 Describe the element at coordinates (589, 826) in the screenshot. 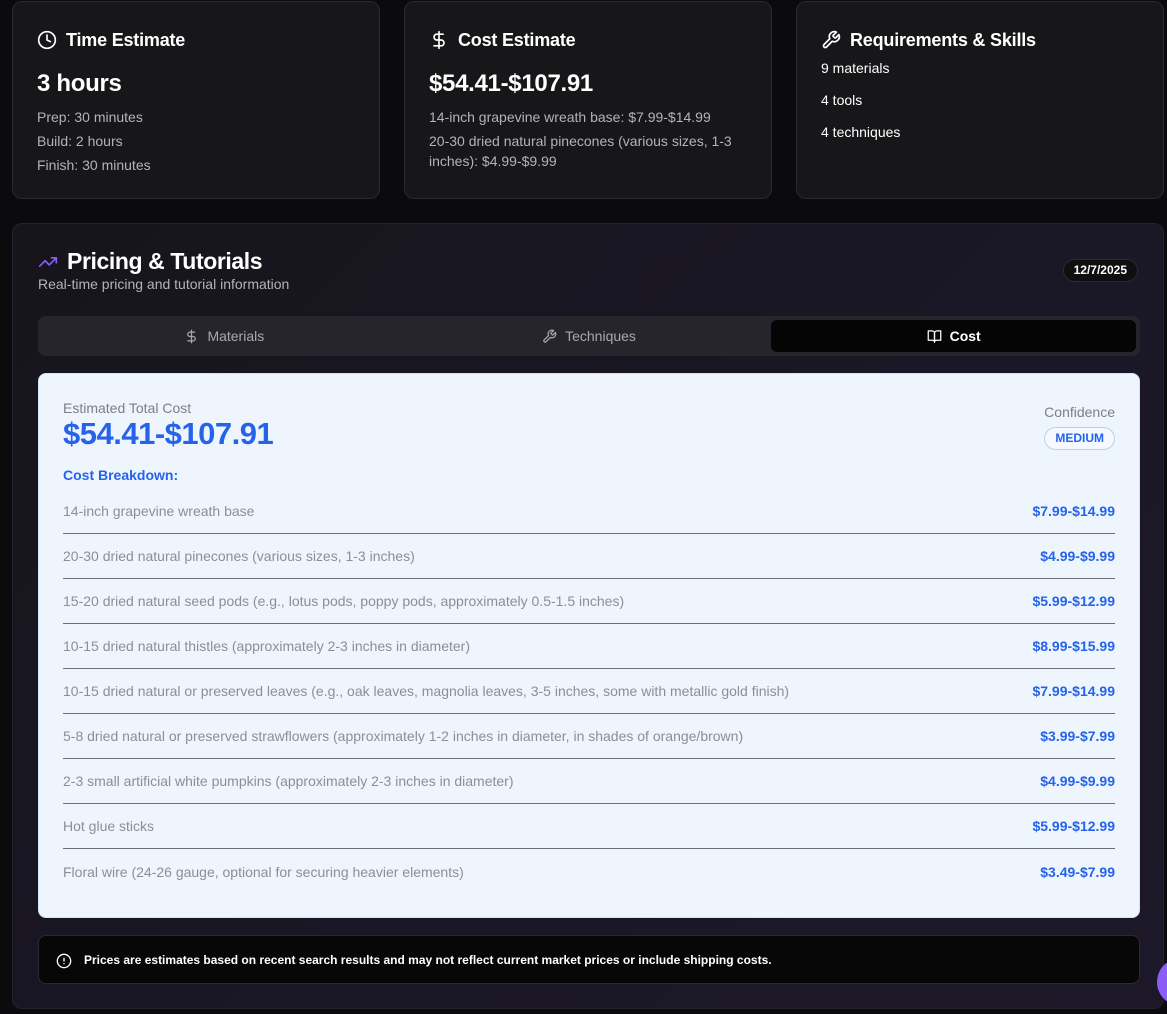

I see `cost-row: Hot glue sticks $5.99-$12.99` at that location.